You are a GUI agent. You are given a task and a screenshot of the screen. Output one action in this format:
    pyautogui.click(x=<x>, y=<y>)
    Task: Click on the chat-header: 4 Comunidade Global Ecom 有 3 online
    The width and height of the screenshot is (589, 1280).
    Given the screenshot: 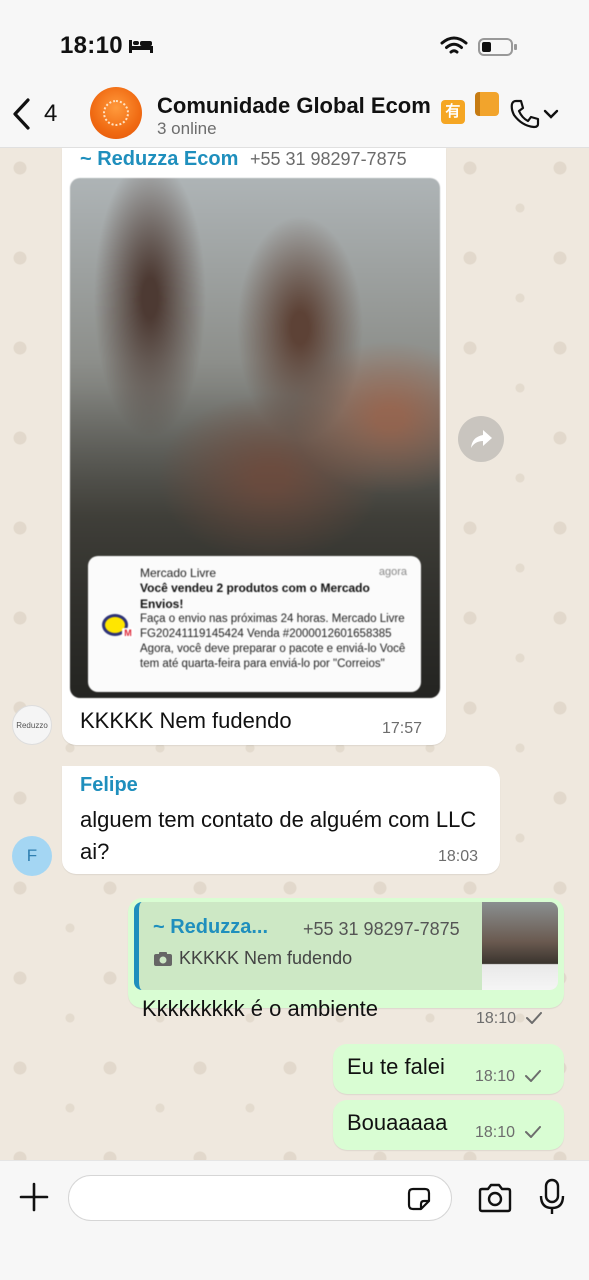 What is the action you would take?
    pyautogui.click(x=294, y=114)
    